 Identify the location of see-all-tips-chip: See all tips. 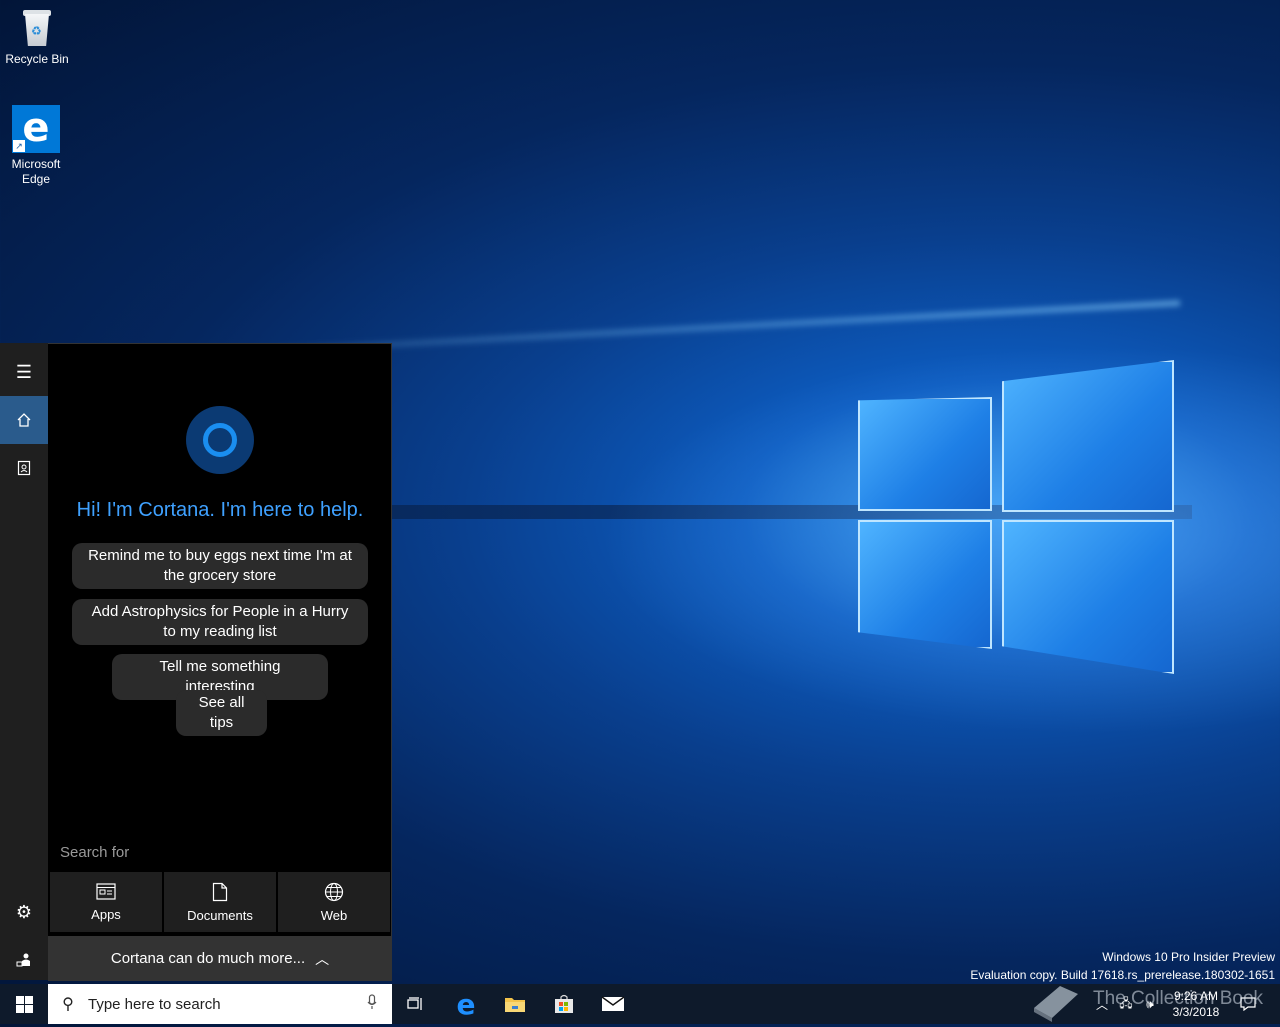
(221, 713).